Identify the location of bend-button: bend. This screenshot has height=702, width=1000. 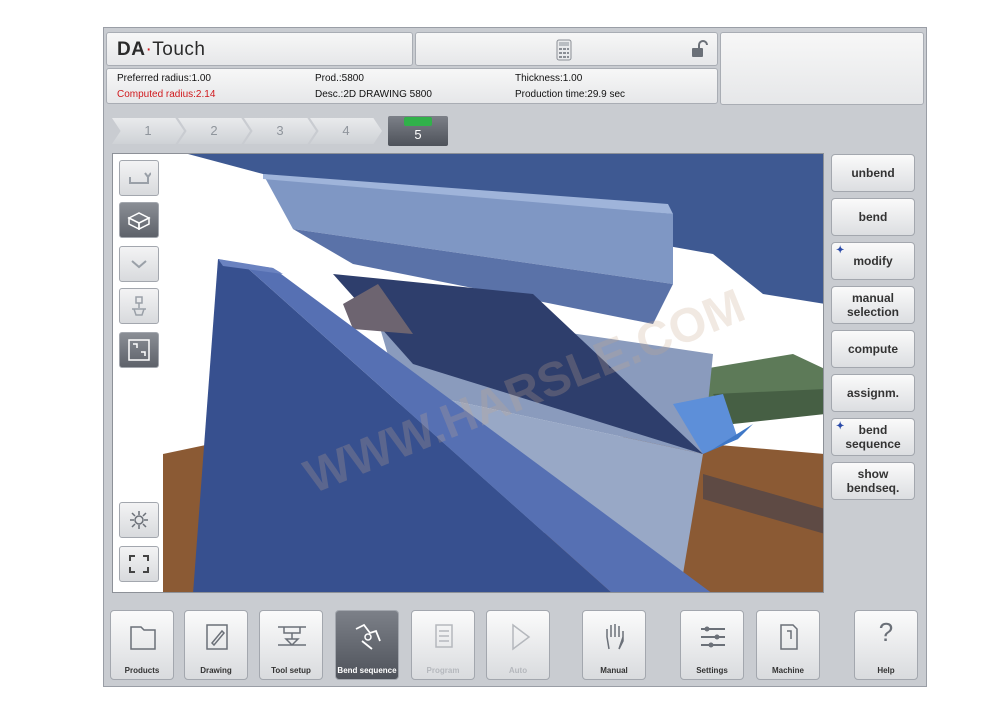
(873, 217).